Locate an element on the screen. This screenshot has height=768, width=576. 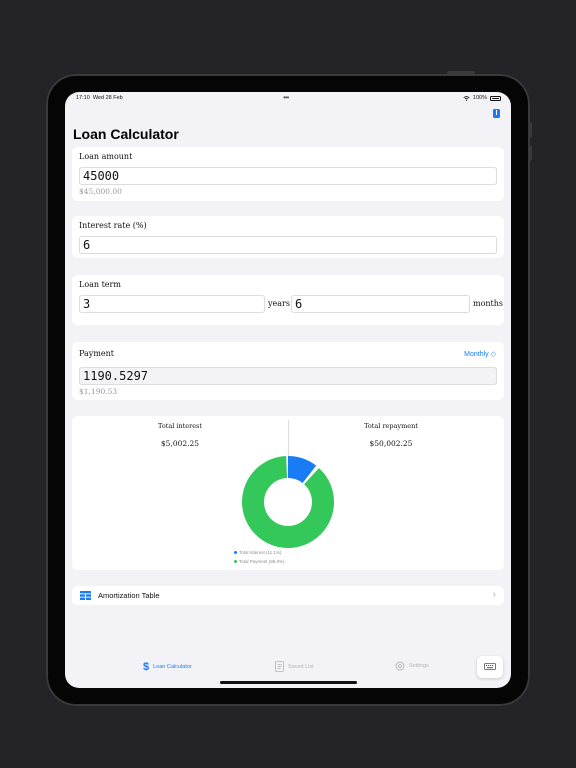
home-indicator is located at coordinates (288, 682).